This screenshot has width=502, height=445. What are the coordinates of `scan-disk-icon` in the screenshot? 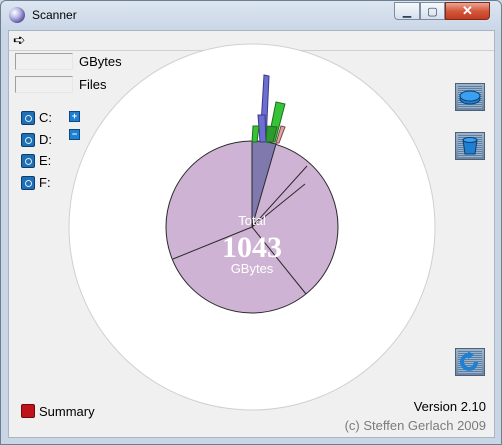 It's located at (470, 97).